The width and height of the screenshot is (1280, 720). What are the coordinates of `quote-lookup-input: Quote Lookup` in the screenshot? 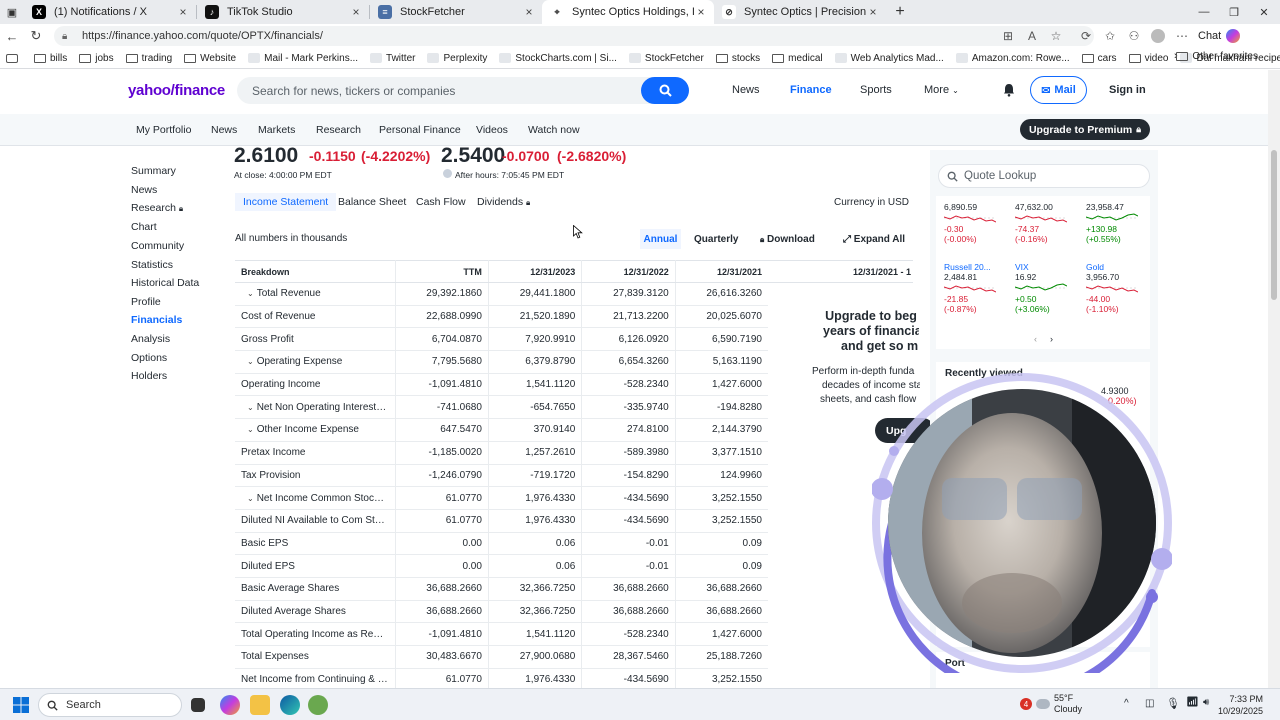 It's located at (1044, 176).